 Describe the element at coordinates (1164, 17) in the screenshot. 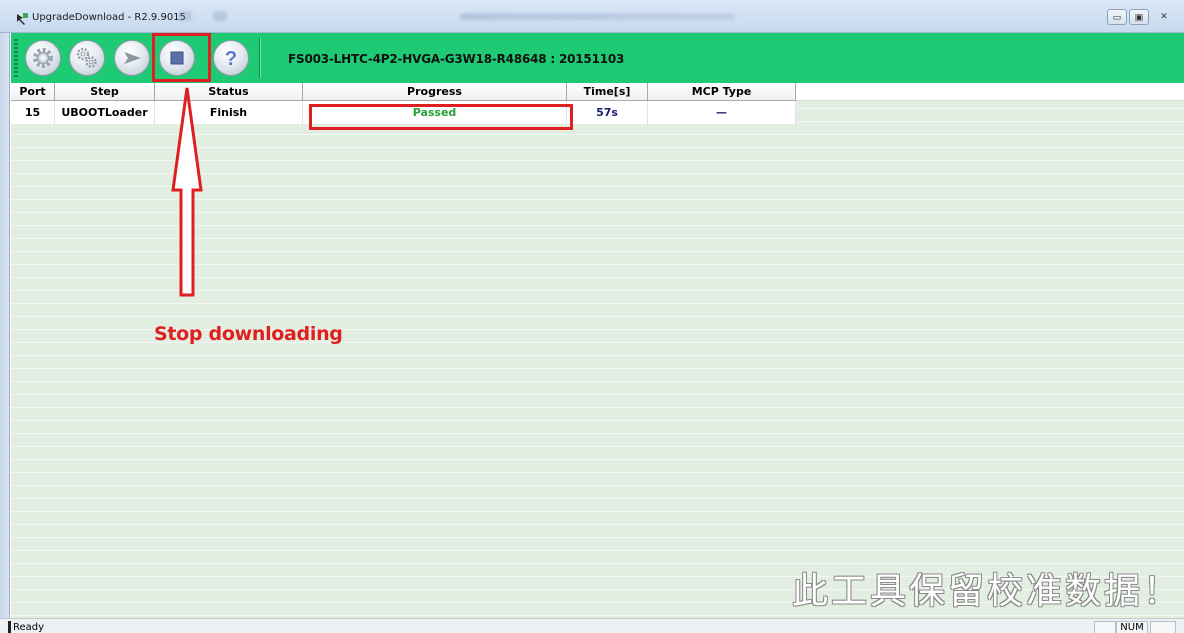

I see `close-button: ✕` at that location.